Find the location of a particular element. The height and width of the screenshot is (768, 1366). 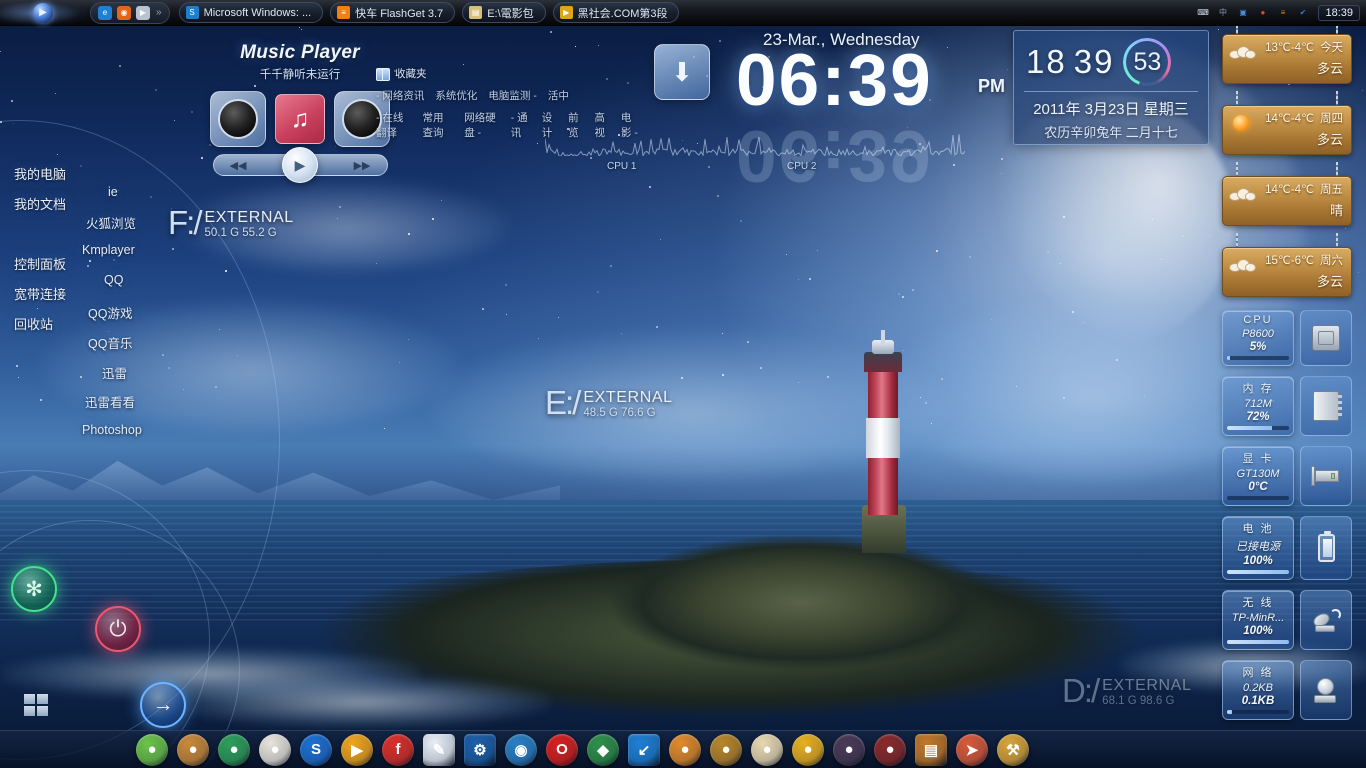

quick-launch-bar: e ◉ ▶ » is located at coordinates (130, 12).